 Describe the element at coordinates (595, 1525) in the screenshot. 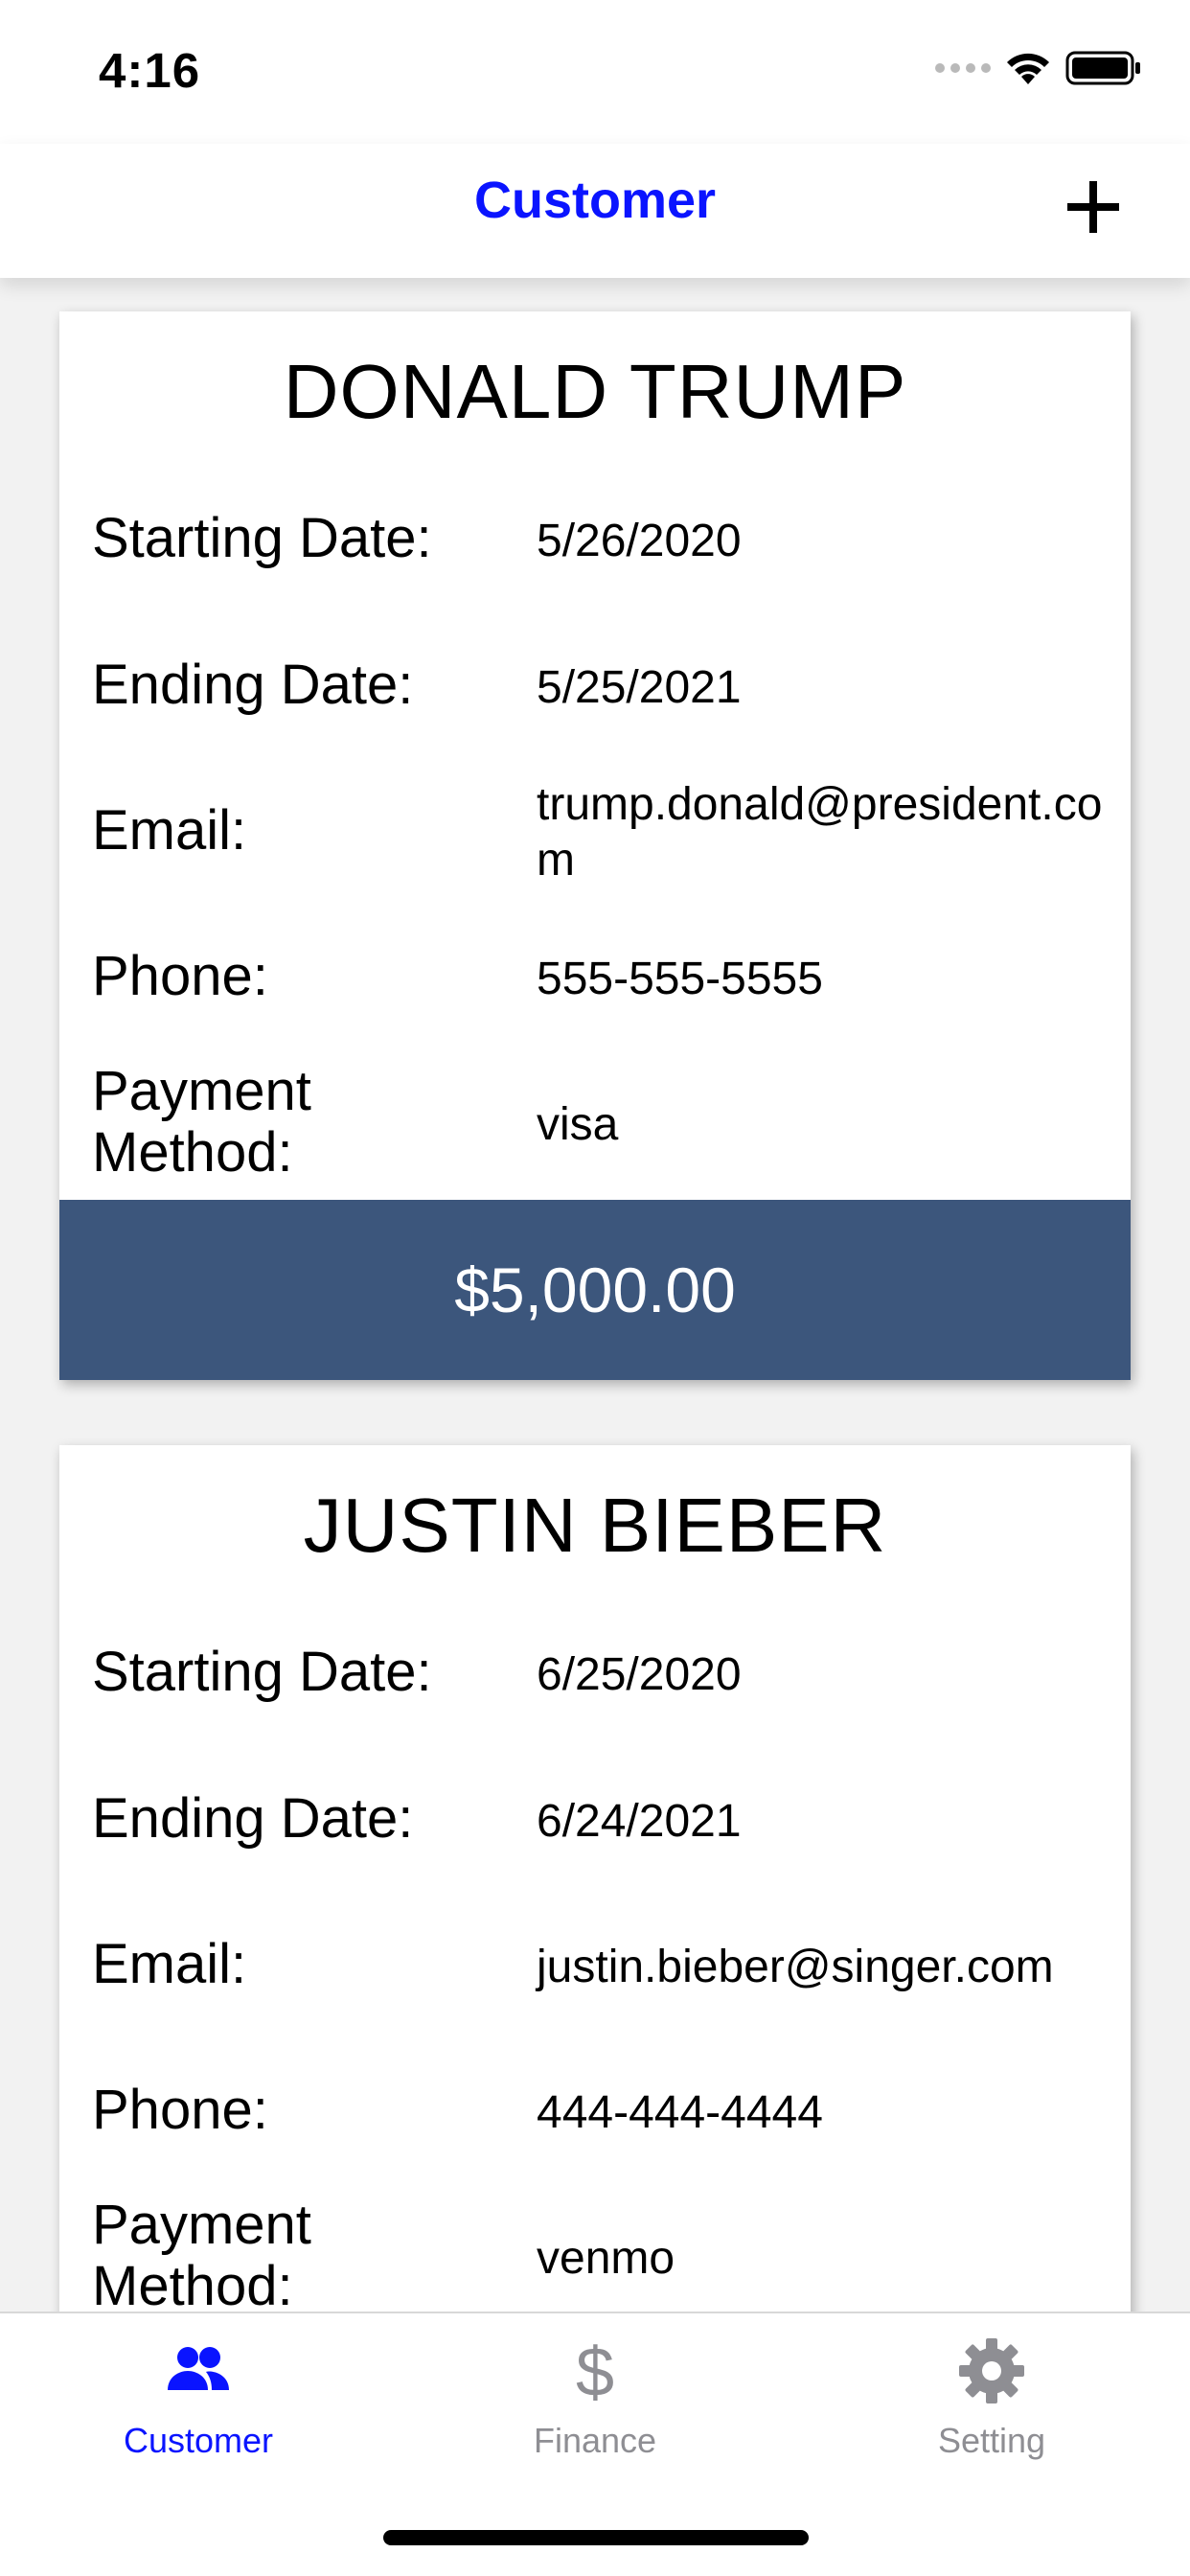

I see `customer-name: JUSTIN BIEBER` at that location.